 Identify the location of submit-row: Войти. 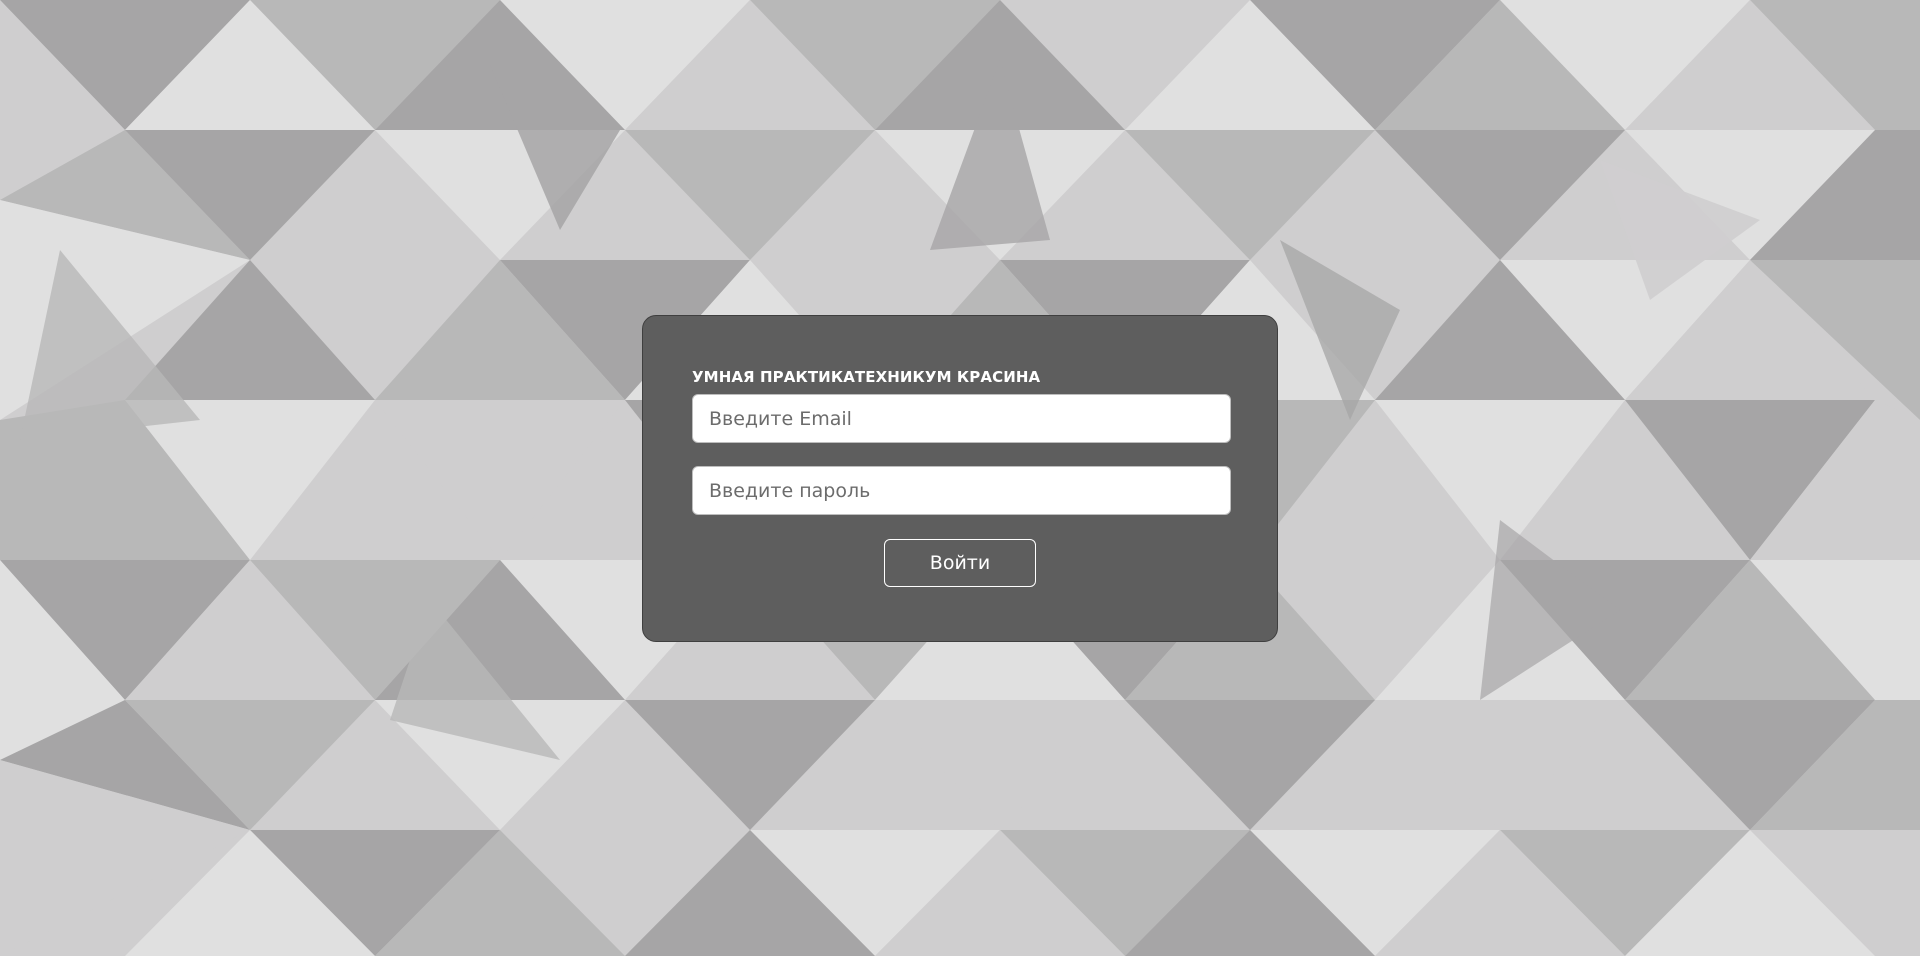
(960, 563).